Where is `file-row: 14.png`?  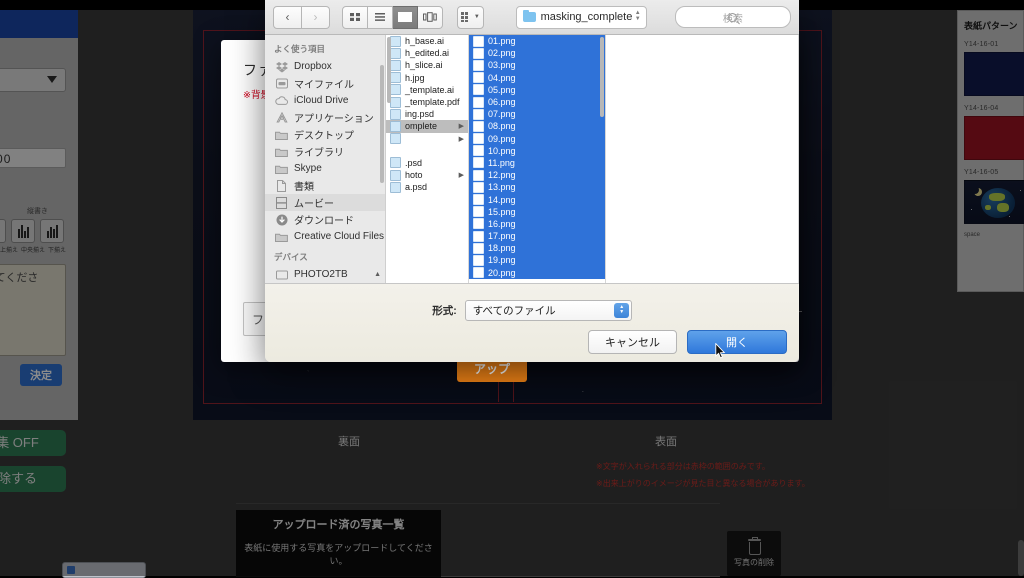 file-row: 14.png is located at coordinates (537, 199).